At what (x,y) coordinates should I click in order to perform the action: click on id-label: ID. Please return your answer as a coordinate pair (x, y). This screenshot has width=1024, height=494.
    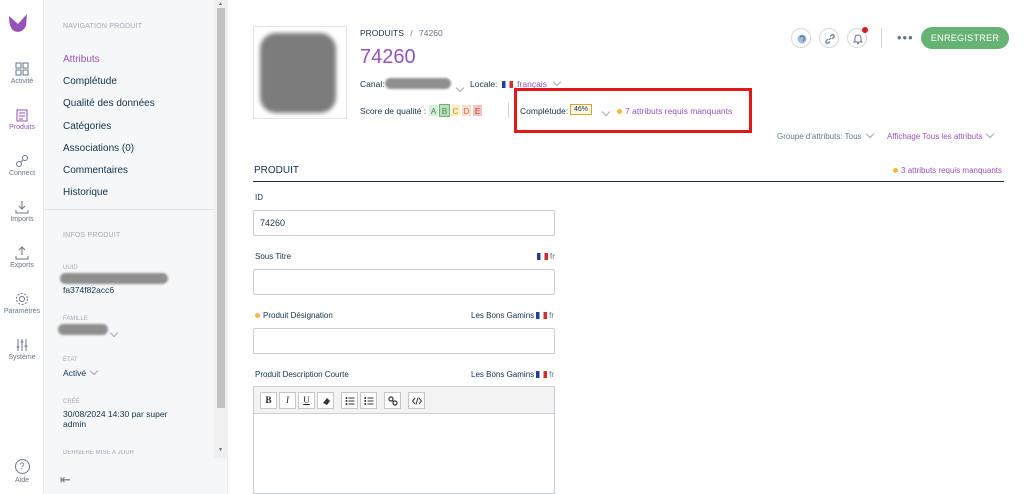
    Looking at the image, I should click on (259, 197).